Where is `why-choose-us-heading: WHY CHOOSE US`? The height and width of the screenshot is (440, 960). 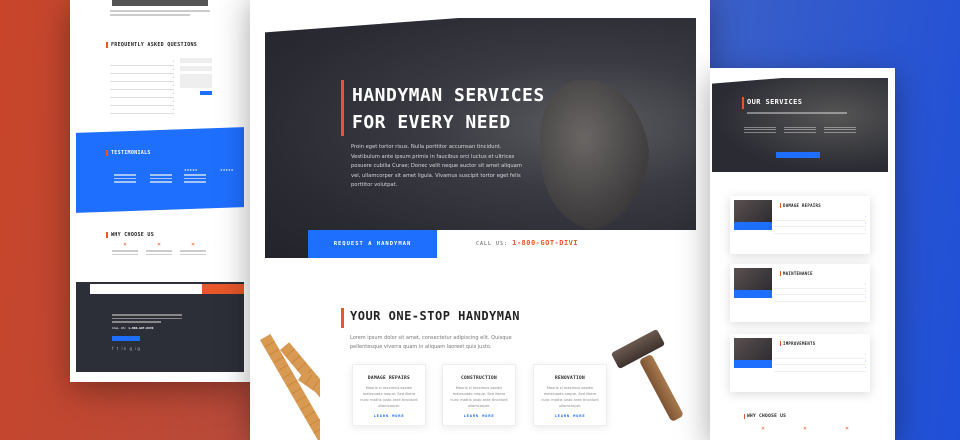 why-choose-us-heading: WHY CHOOSE US is located at coordinates (130, 235).